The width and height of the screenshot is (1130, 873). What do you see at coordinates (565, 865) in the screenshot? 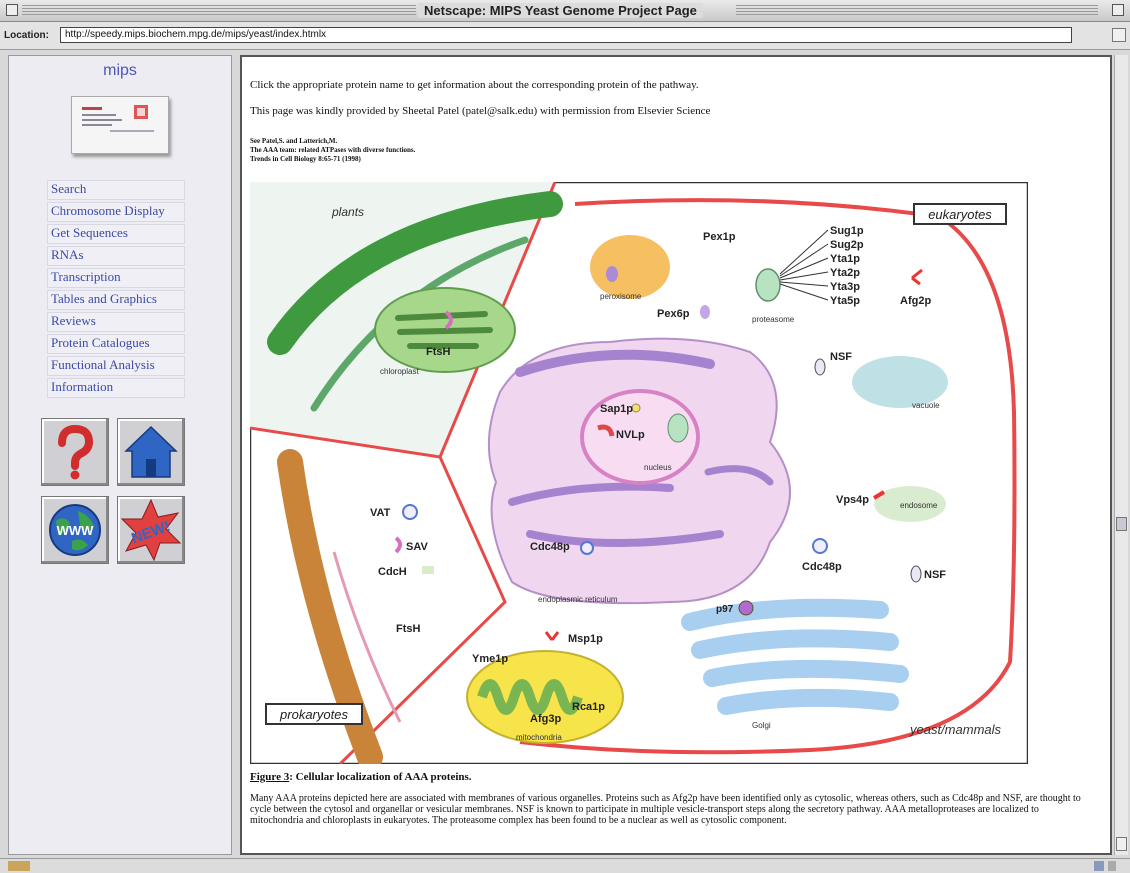
I see `status-bar` at bounding box center [565, 865].